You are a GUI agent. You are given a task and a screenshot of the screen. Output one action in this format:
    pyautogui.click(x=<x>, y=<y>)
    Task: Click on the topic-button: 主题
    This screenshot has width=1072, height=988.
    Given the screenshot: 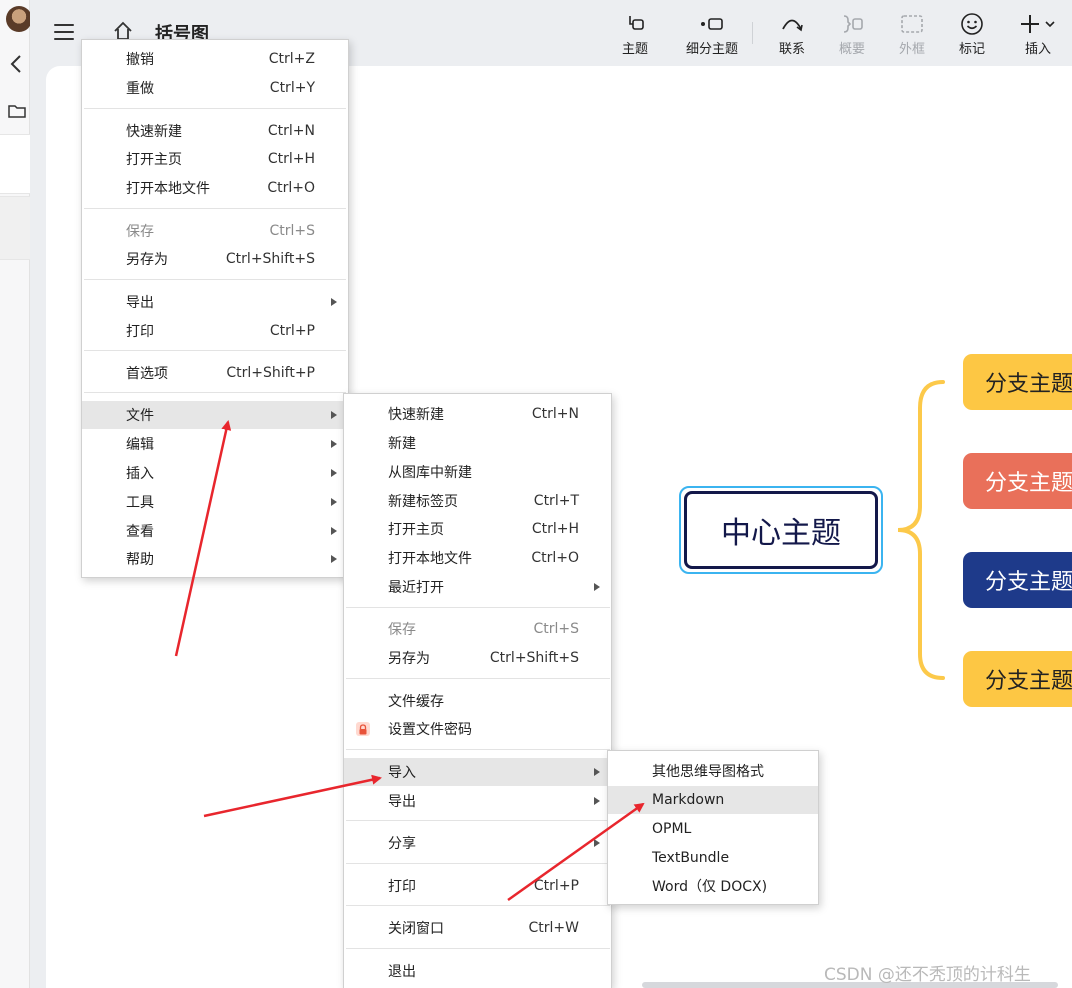 What is the action you would take?
    pyautogui.click(x=635, y=33)
    